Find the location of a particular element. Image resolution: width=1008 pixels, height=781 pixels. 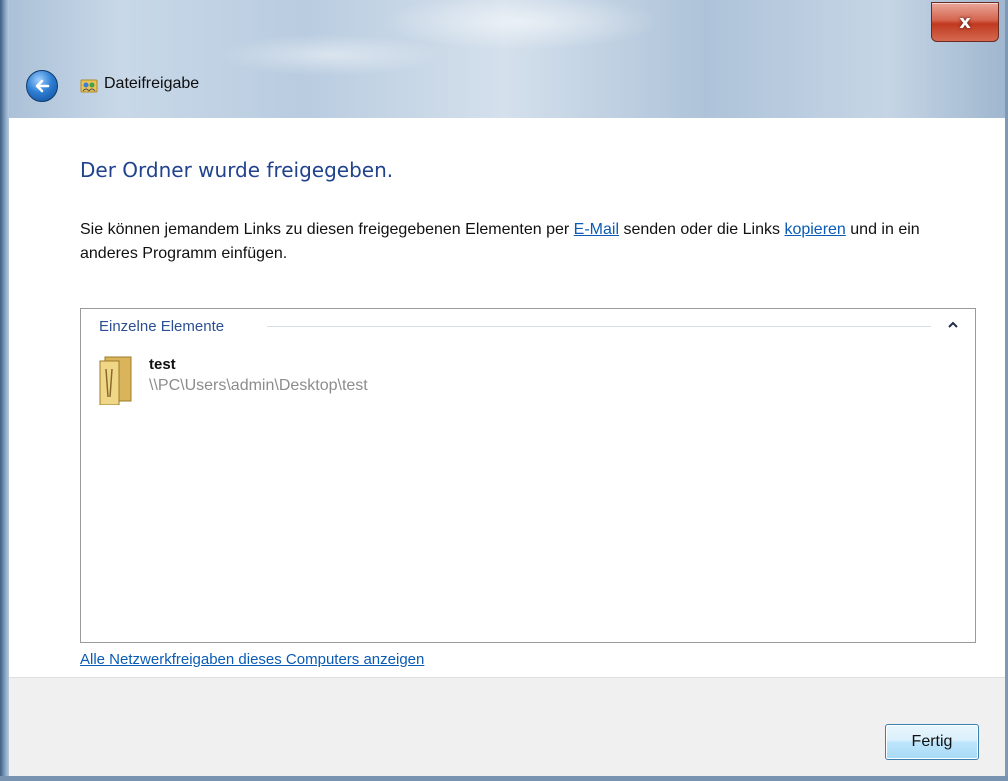

copy-link: kopieren is located at coordinates (814, 229).